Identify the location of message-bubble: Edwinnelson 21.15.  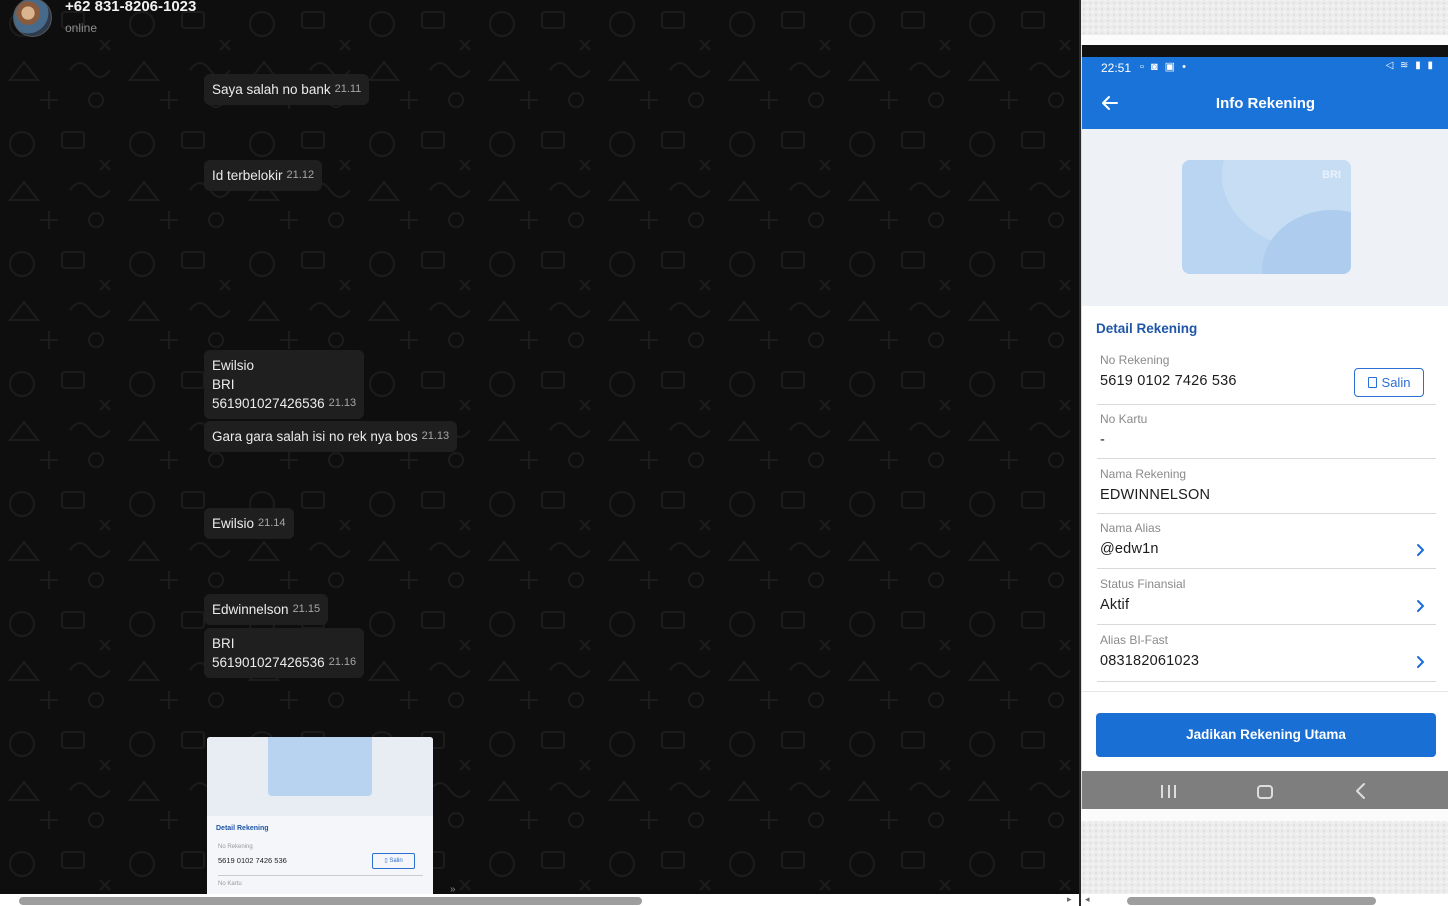
(266, 609).